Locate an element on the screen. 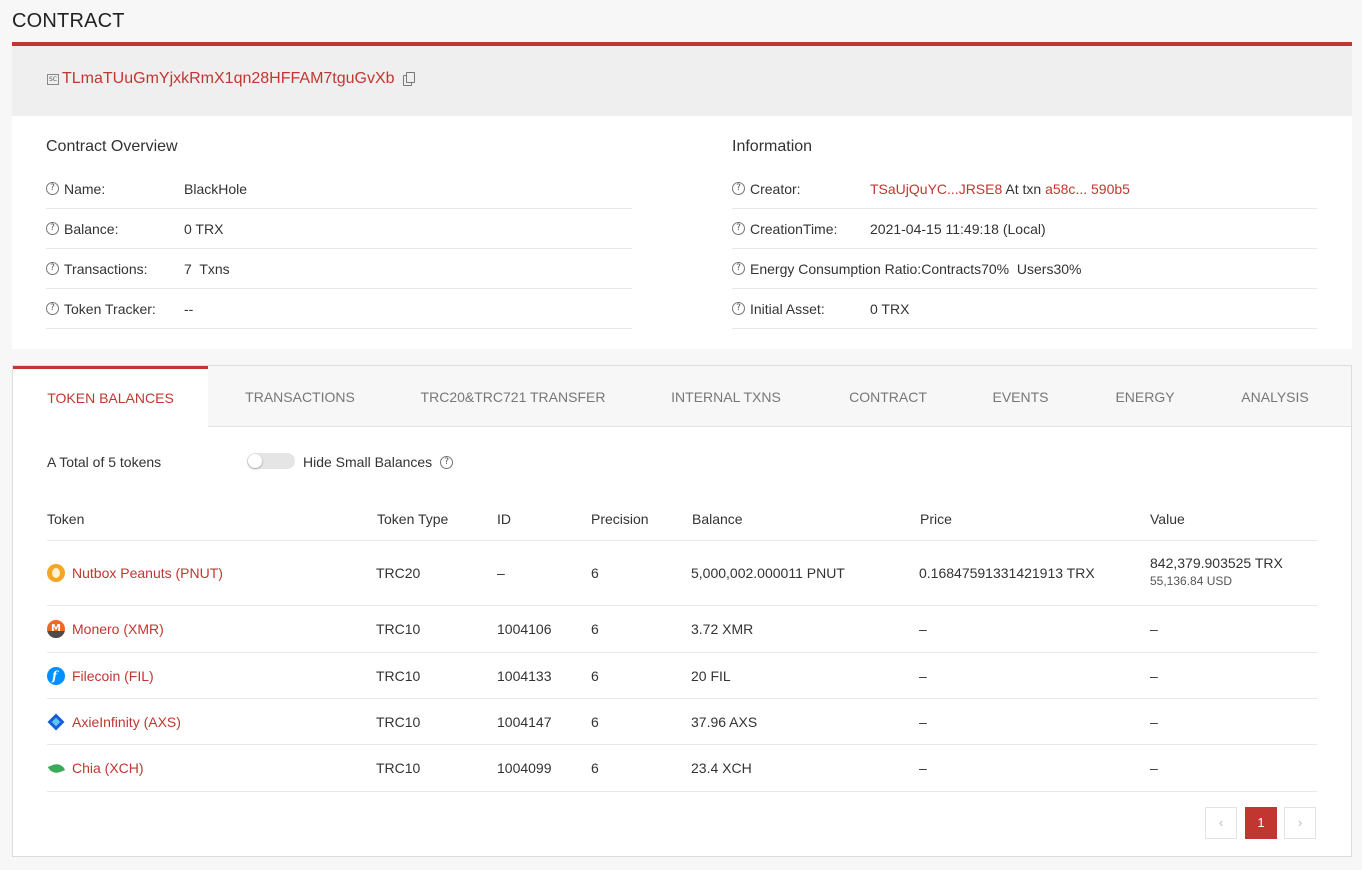 This screenshot has height=870, width=1362. tab-internal-txns: INTERNAL TXNS is located at coordinates (726, 396).